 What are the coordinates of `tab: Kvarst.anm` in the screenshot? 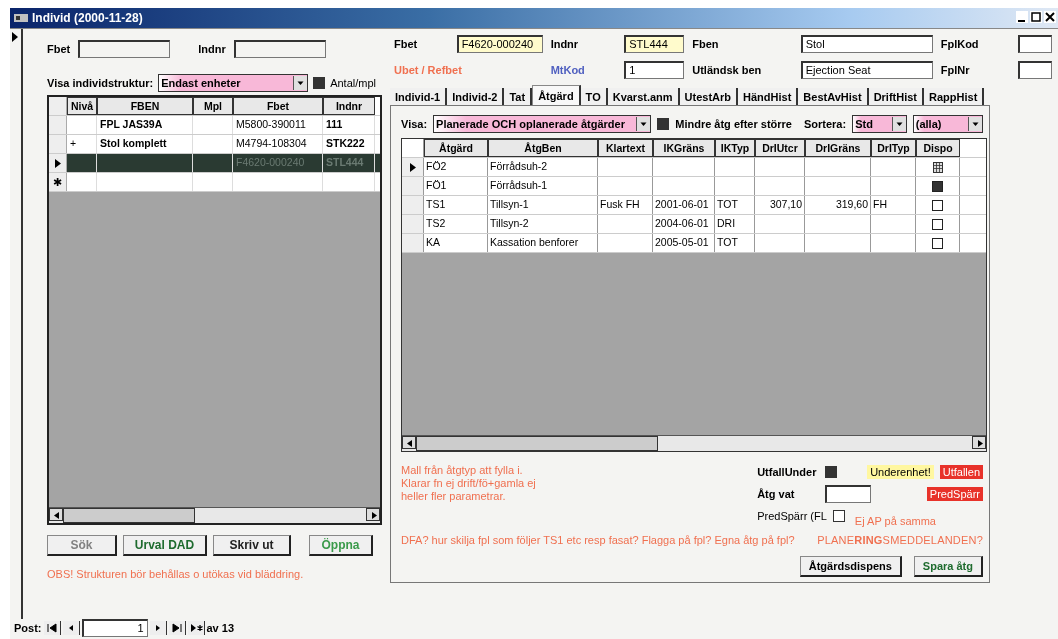 It's located at (643, 96).